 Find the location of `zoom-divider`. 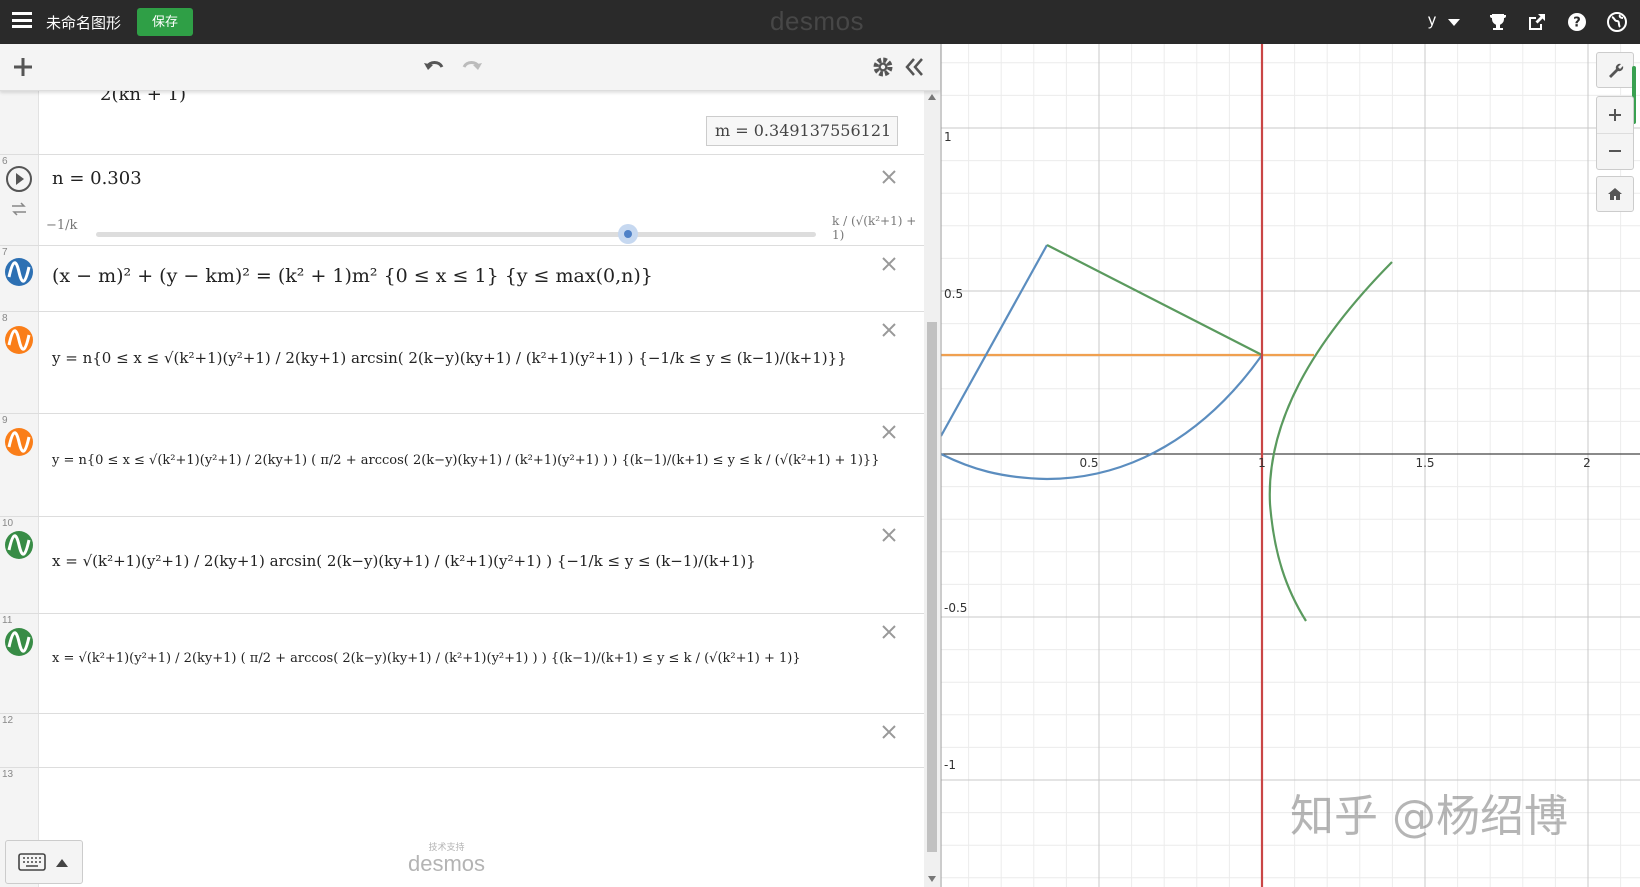

zoom-divider is located at coordinates (1615, 133).